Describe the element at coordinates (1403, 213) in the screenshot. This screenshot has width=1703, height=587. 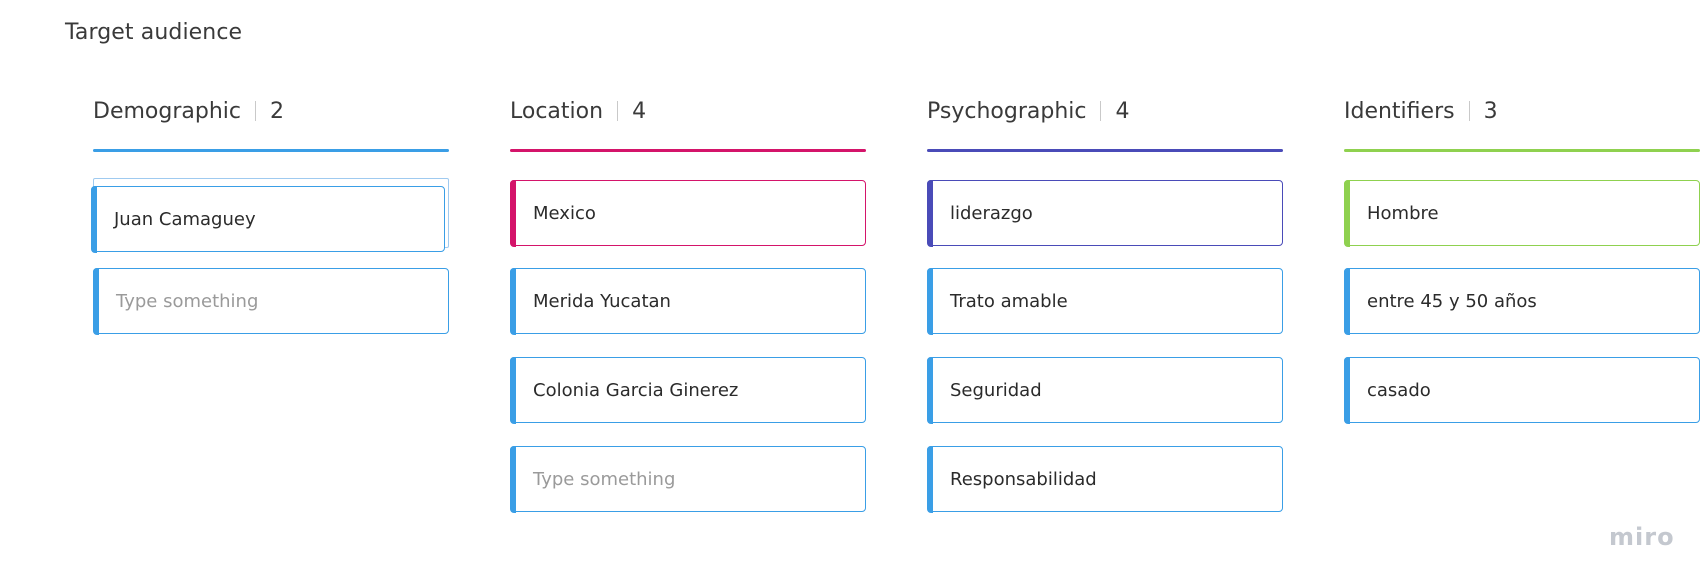
I see `card-text: Hombre` at that location.